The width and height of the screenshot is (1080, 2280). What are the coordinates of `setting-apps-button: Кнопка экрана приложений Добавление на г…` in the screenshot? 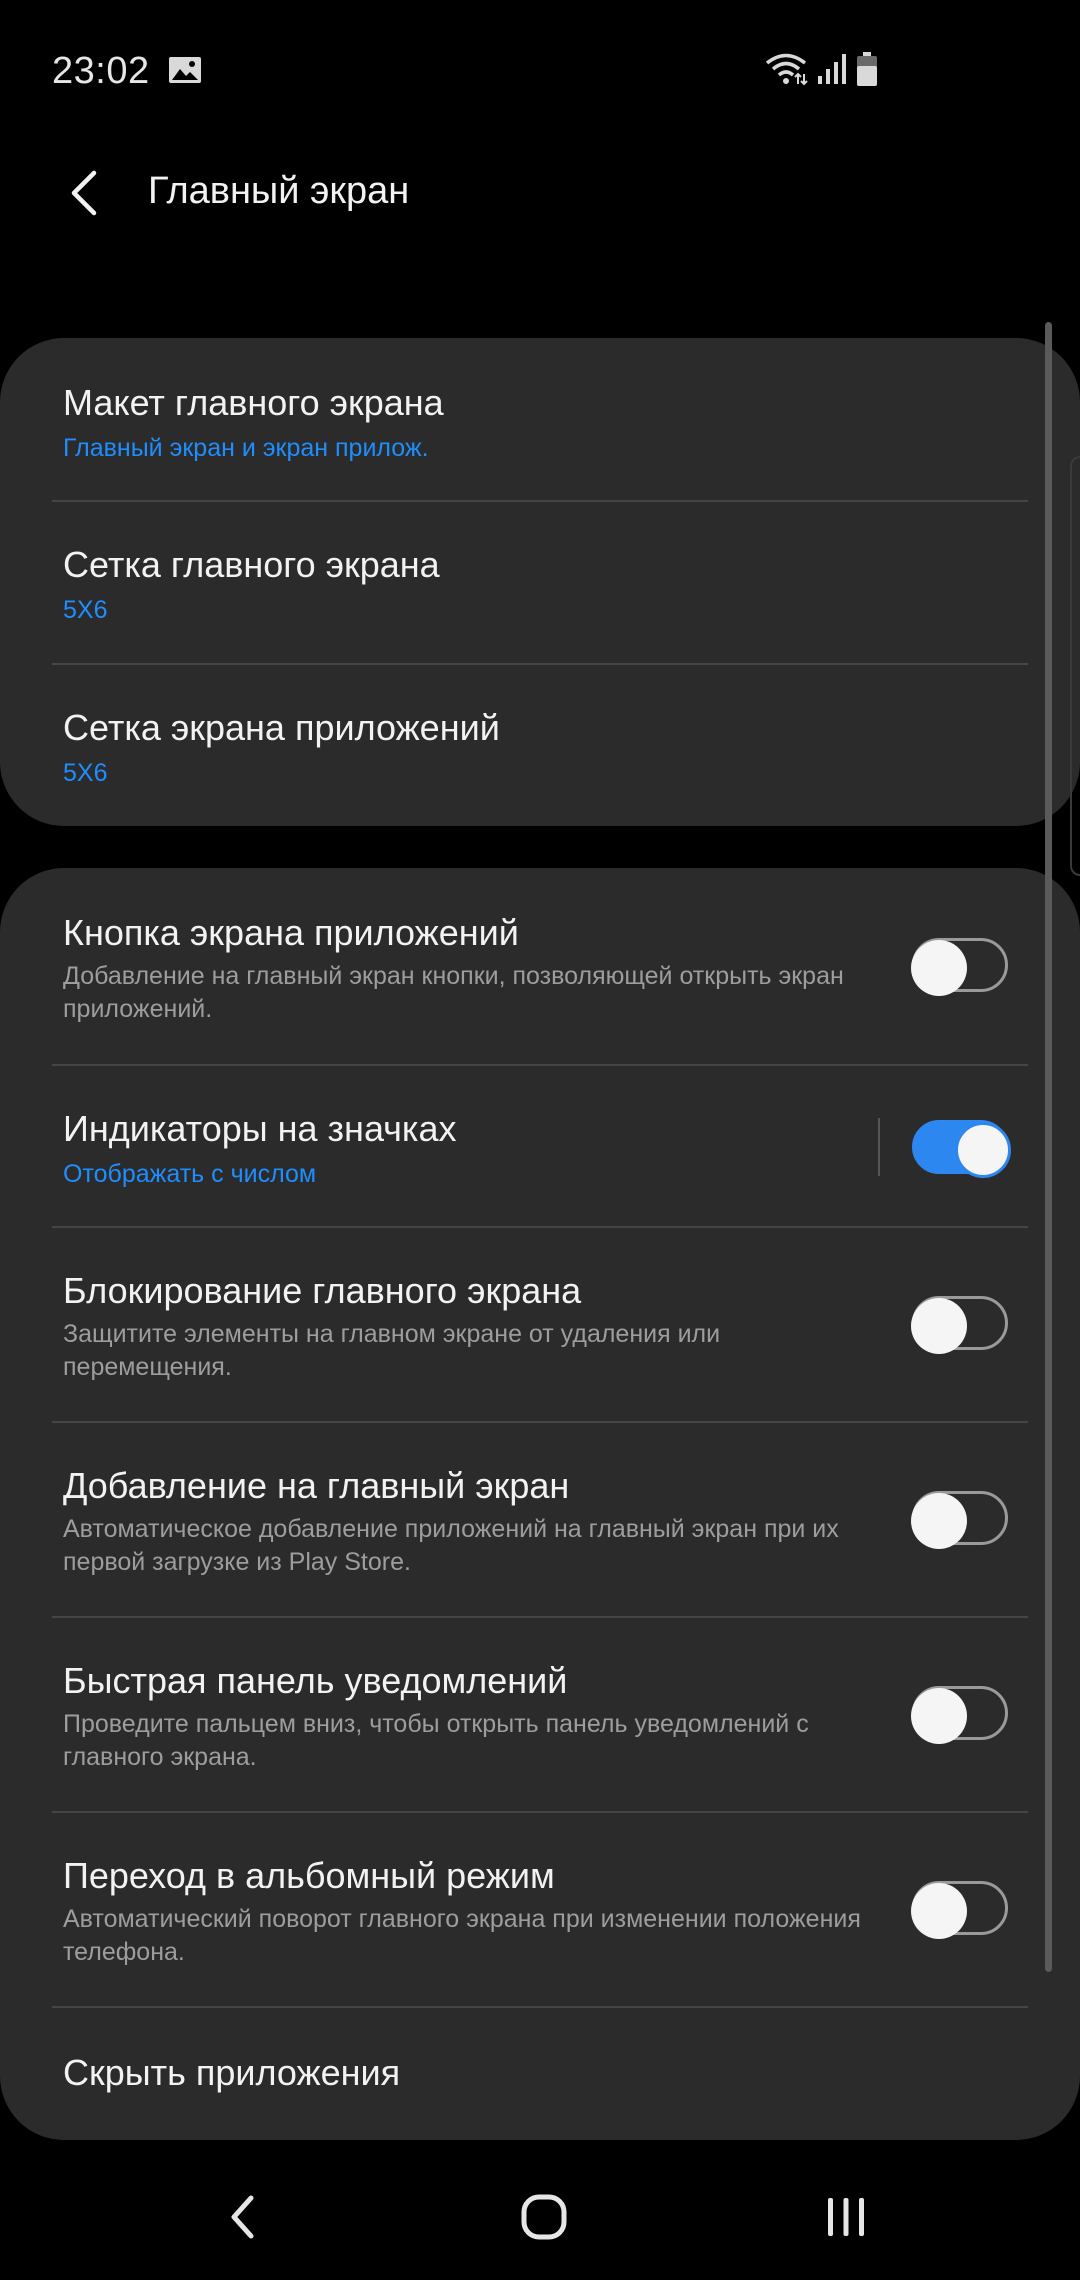 It's located at (540, 966).